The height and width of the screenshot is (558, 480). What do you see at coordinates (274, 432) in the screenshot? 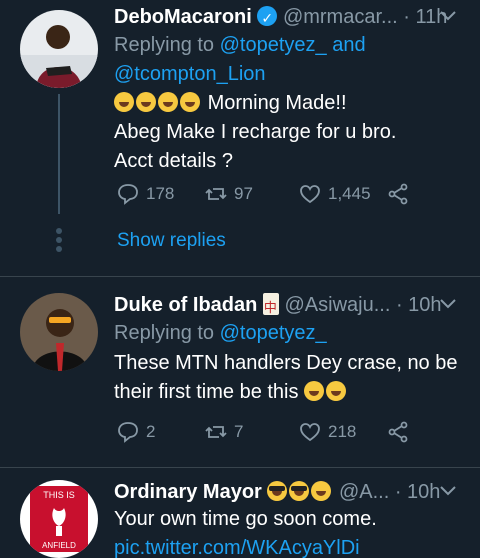
I see `tweet-actions: 2 7 218` at bounding box center [274, 432].